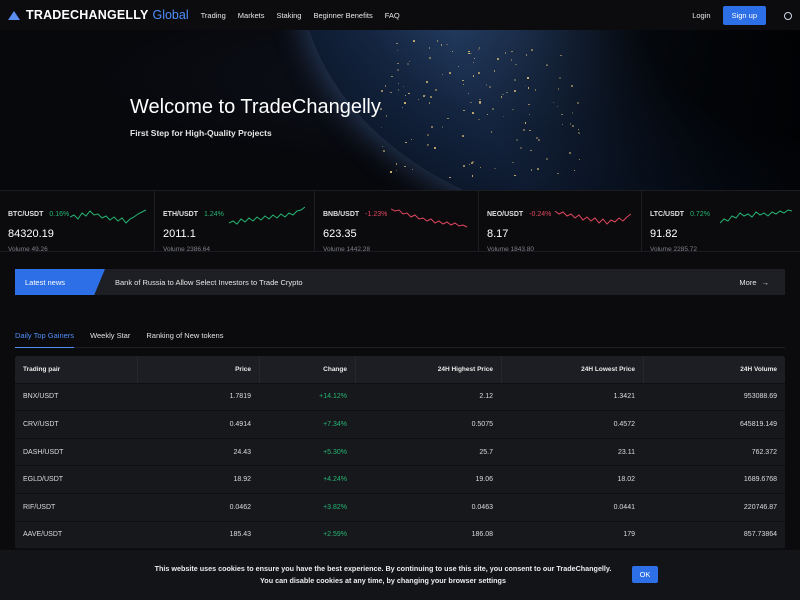 Image resolution: width=800 pixels, height=600 pixels. Describe the element at coordinates (87, 15) in the screenshot. I see `logo-text: TRADECHANGELLY` at that location.